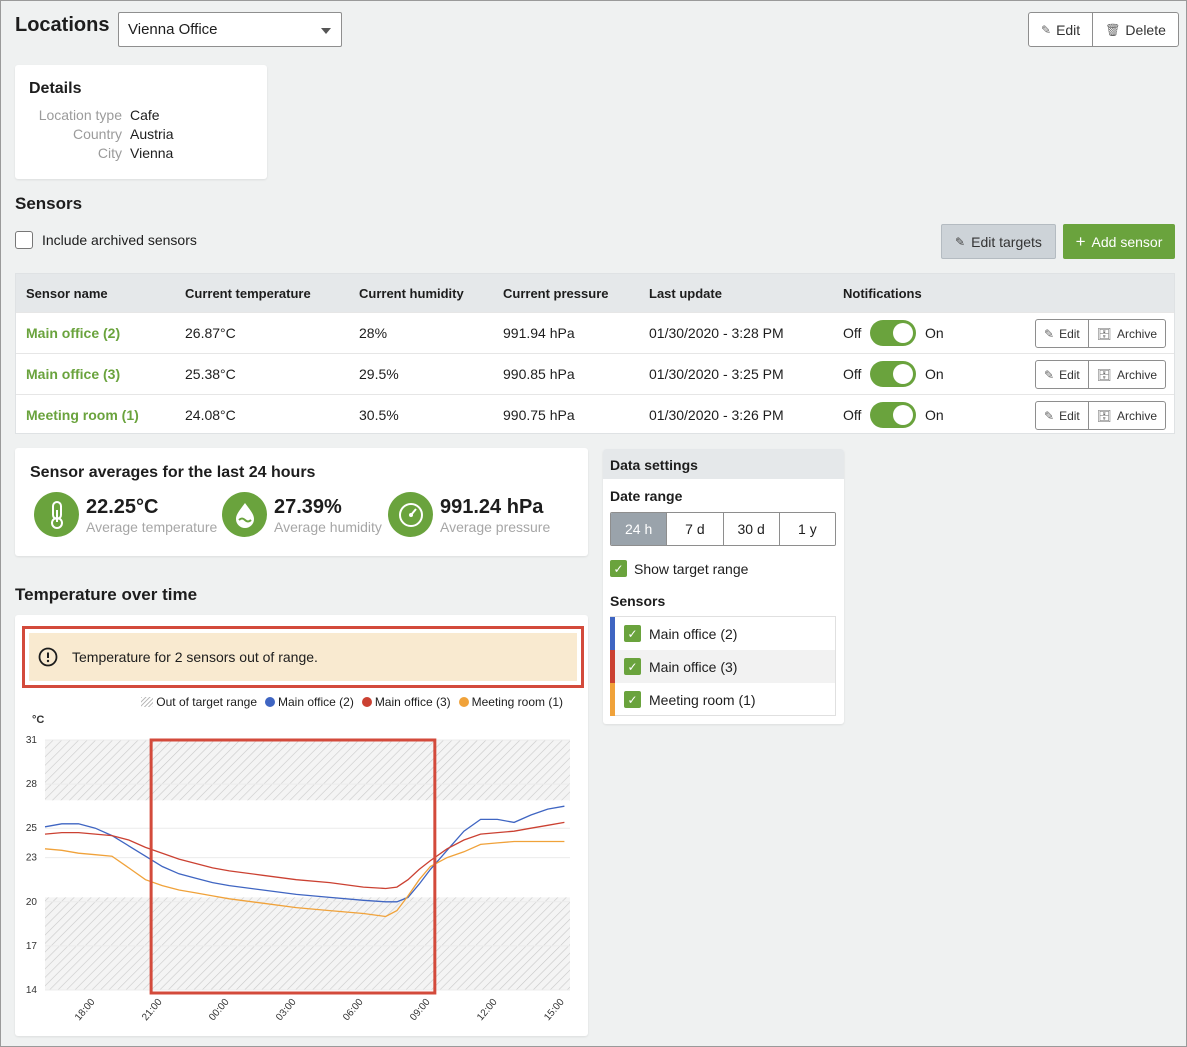 The image size is (1187, 1047). Describe the element at coordinates (691, 568) in the screenshot. I see `show-target-label: Show target range` at that location.